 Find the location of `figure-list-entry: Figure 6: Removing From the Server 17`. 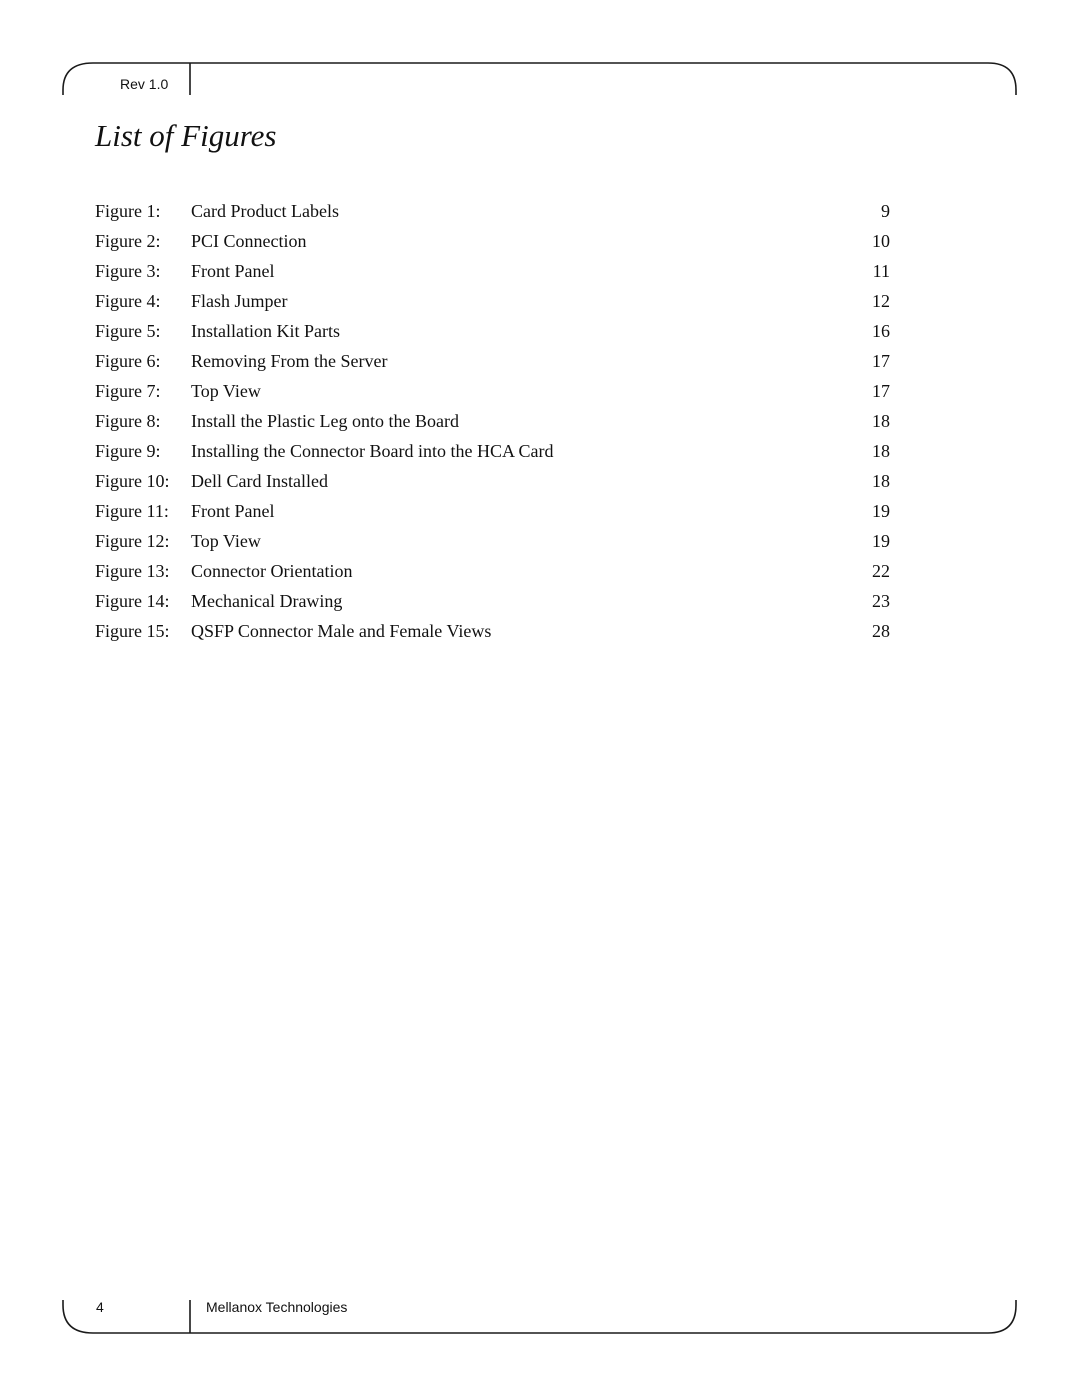

figure-list-entry: Figure 6: Removing From the Server 17 is located at coordinates (492, 364).